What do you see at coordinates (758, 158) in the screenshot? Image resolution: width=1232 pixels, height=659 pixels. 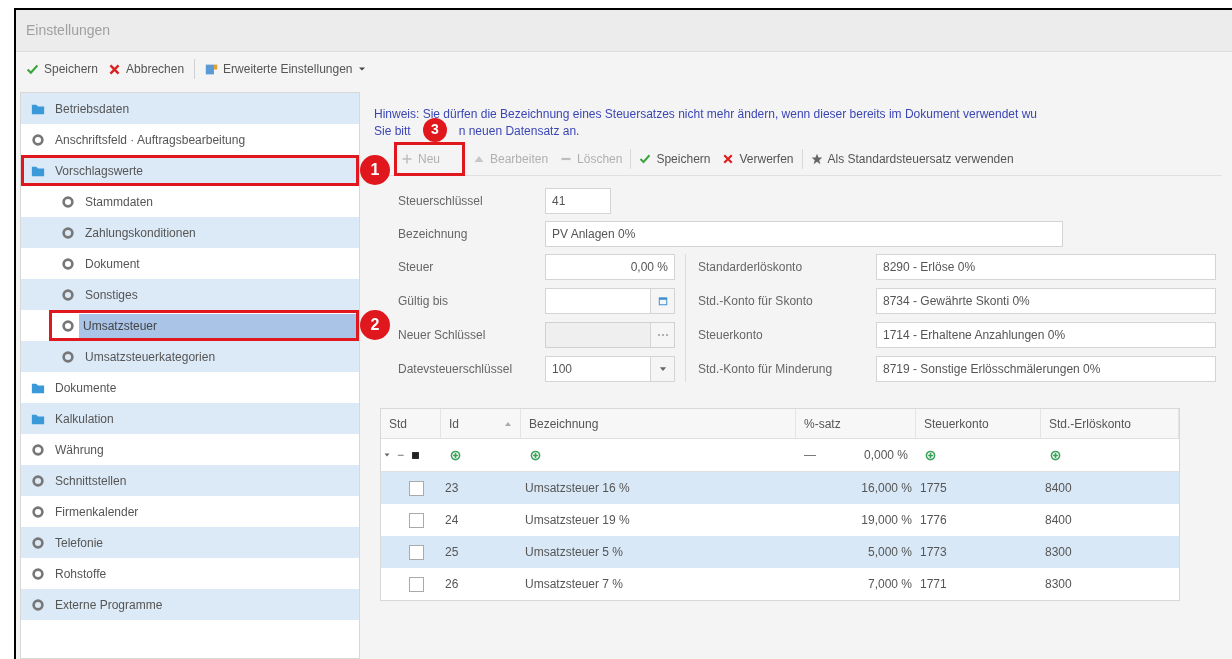 I see `action-button: Verwerfen` at bounding box center [758, 158].